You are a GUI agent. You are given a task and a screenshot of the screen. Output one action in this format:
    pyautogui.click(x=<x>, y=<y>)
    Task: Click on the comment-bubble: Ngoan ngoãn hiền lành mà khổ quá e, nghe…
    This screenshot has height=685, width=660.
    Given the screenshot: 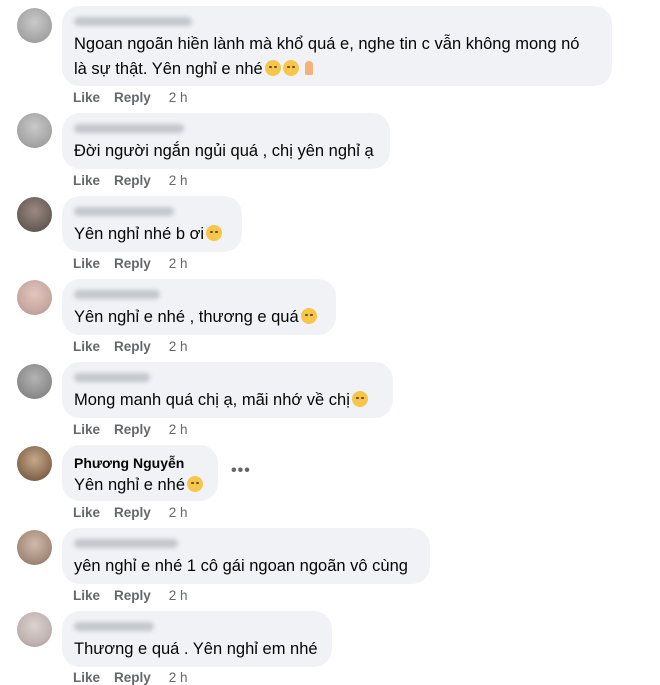 What is the action you would take?
    pyautogui.click(x=337, y=46)
    